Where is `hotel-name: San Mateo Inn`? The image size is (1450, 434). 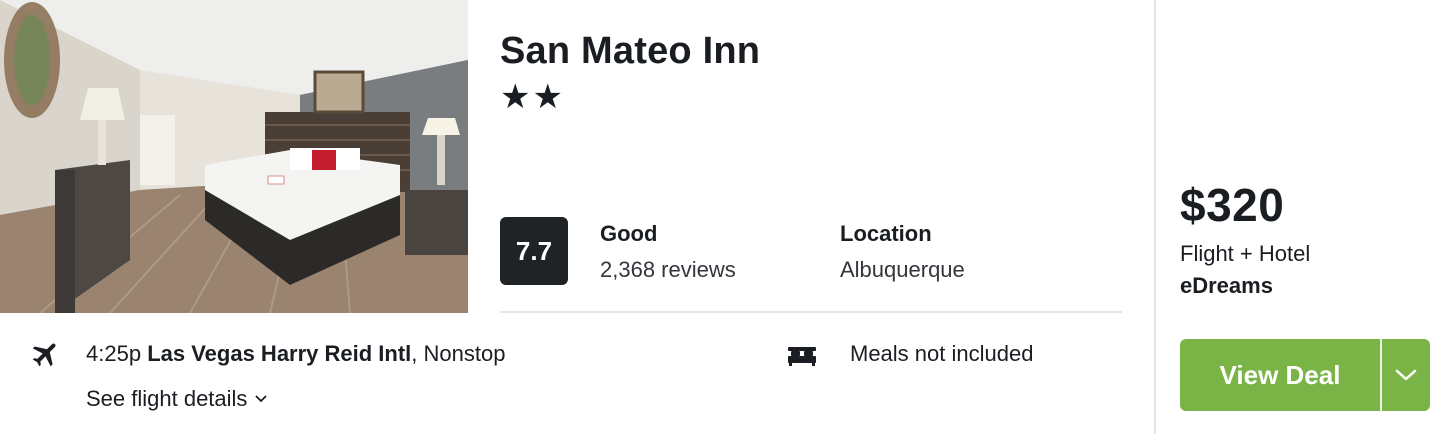
hotel-name: San Mateo Inn is located at coordinates (630, 51).